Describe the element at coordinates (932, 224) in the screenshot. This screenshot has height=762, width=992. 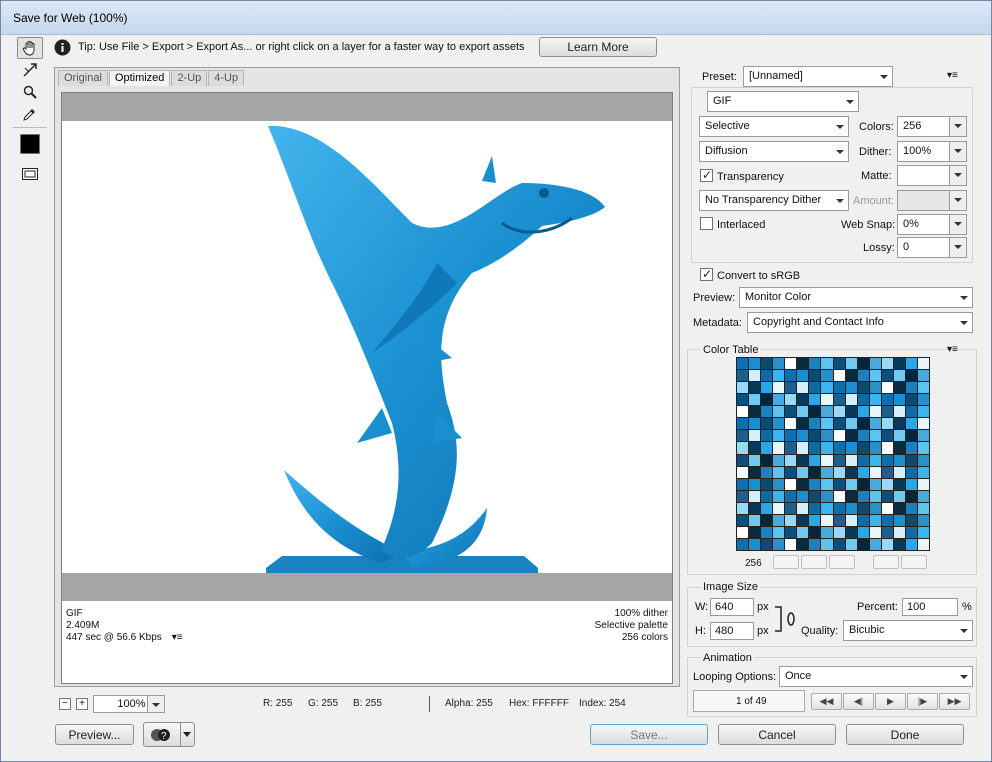
I see `web-snap-dropdown: 0%` at that location.